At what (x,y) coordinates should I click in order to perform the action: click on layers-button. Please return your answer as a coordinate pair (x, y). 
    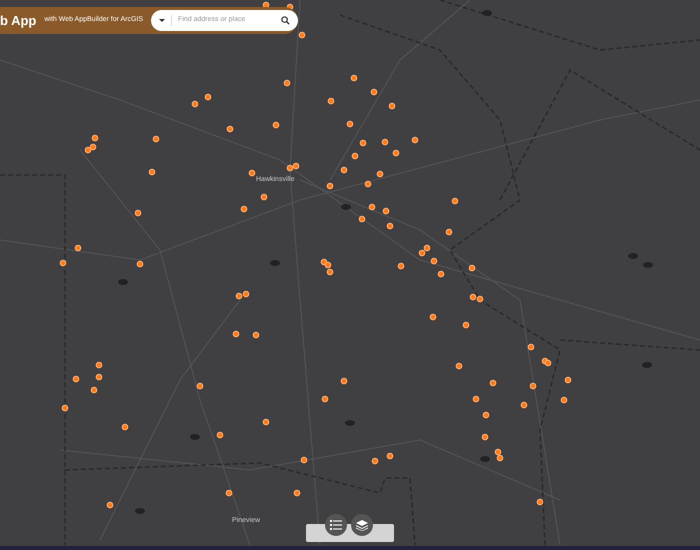
    Looking at the image, I should click on (362, 525).